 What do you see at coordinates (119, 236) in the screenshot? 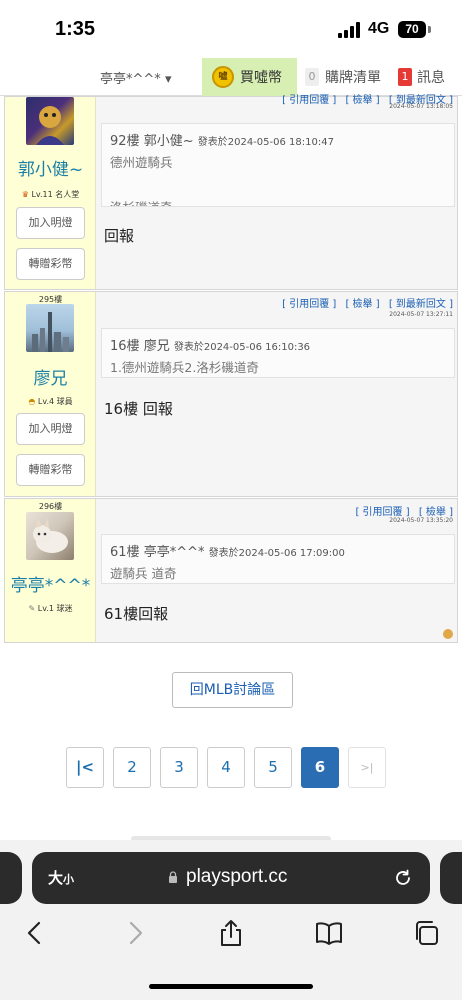
I see `post-content: 回報` at bounding box center [119, 236].